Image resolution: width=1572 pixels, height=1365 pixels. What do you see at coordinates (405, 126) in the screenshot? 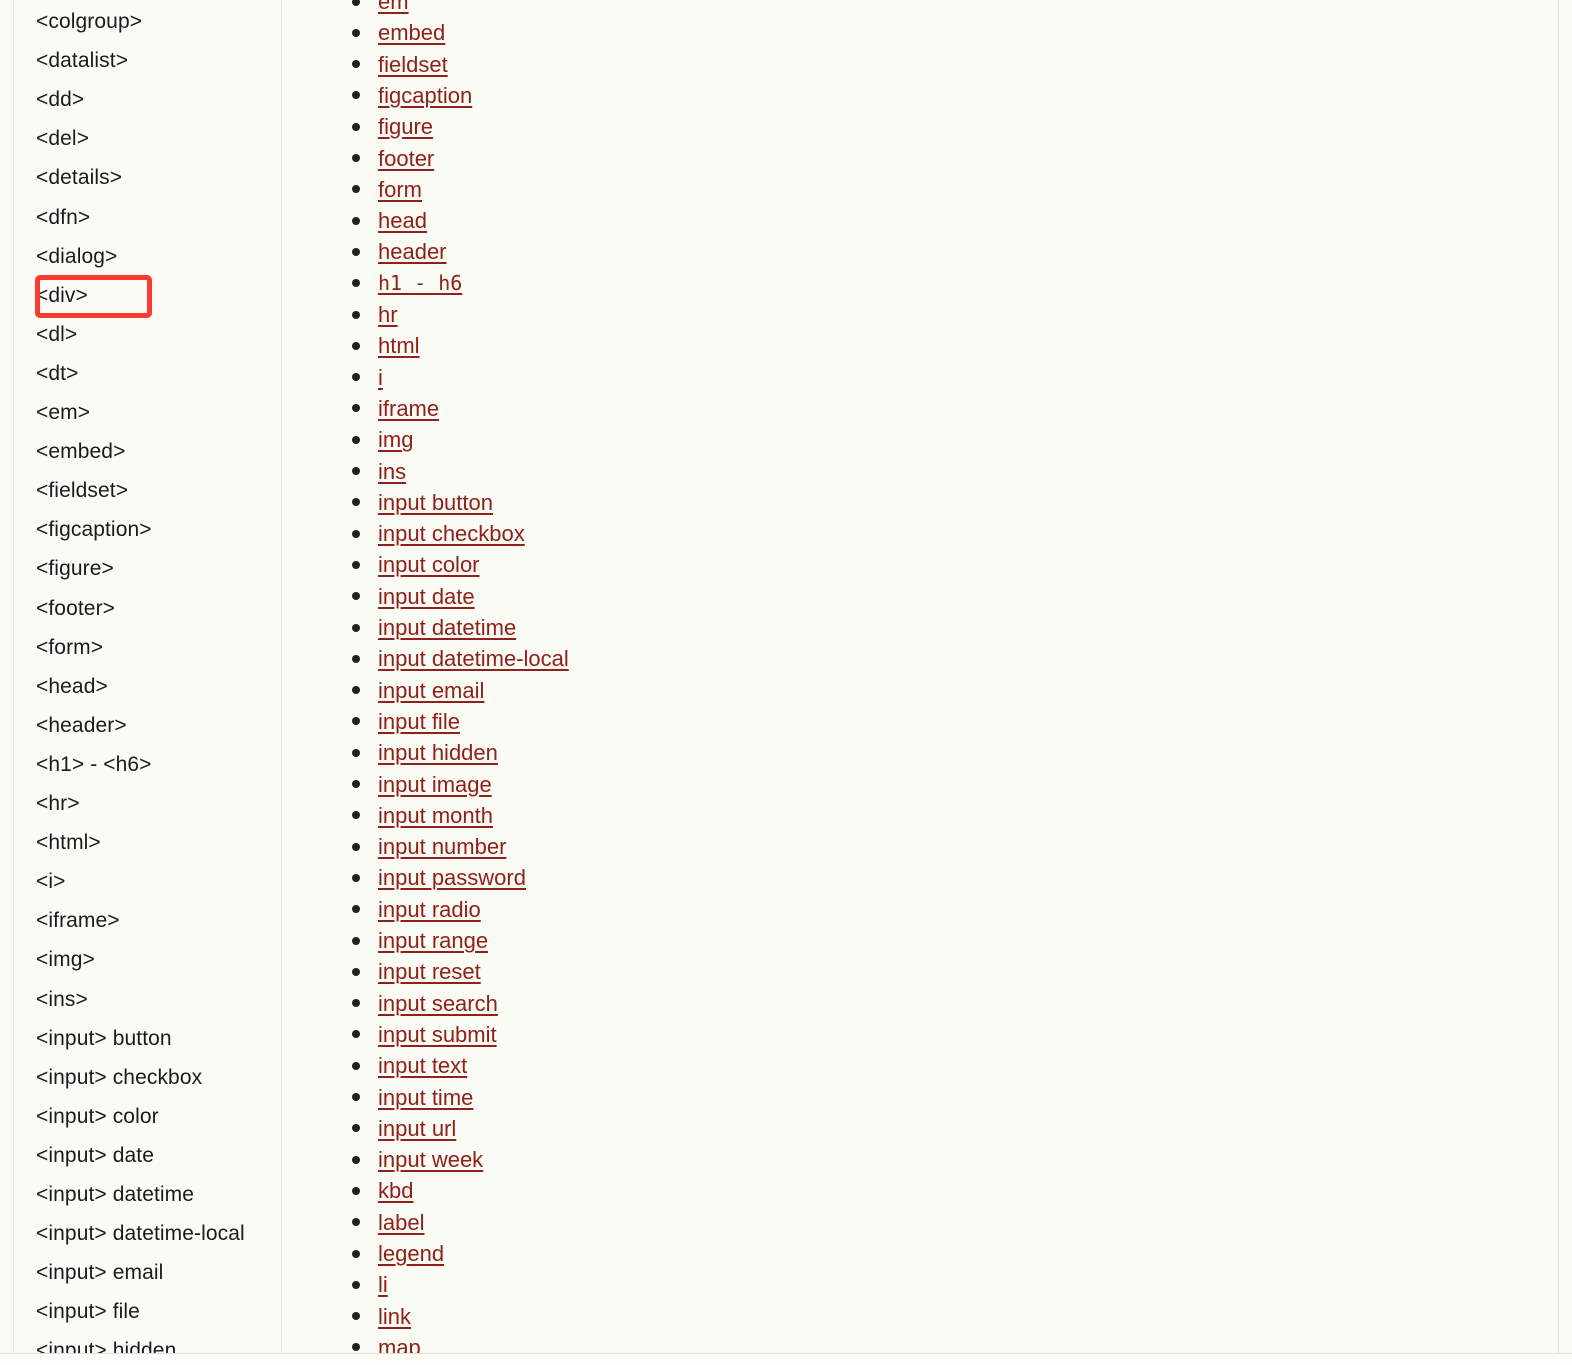
I see `element-link: figure` at bounding box center [405, 126].